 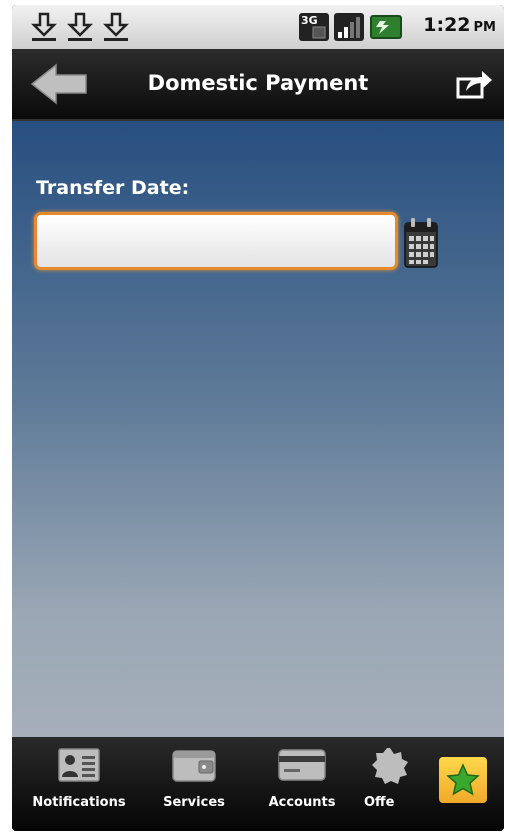 I want to click on title-bar: Domestic Payment, so click(x=258, y=85).